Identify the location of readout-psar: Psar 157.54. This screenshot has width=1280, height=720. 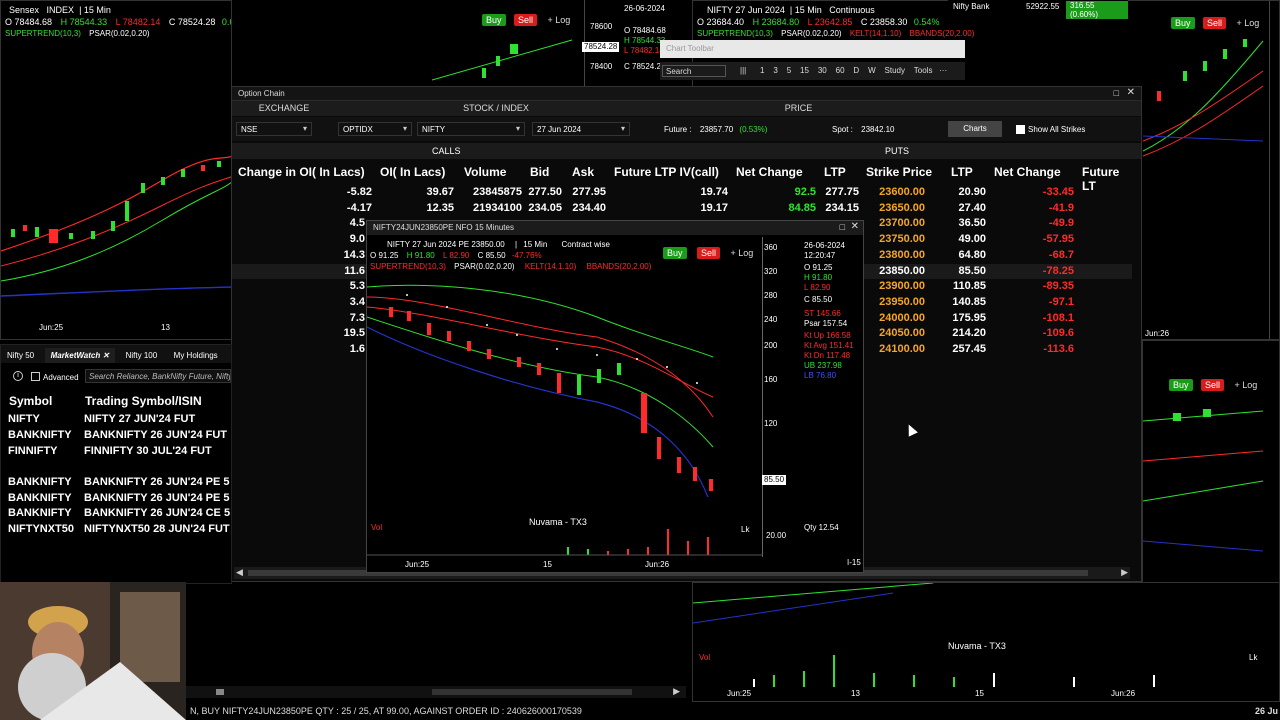
(826, 323).